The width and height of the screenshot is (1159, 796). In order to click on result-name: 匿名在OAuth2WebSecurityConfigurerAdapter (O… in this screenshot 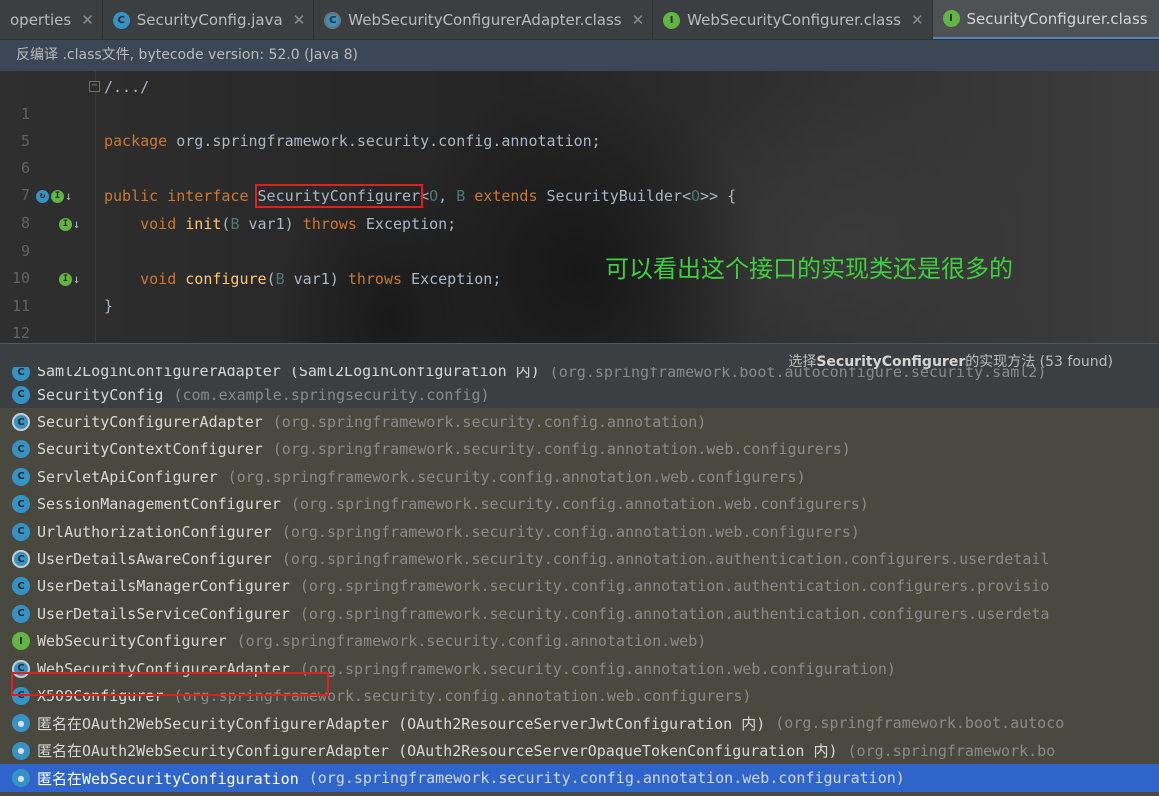, I will do `click(437, 751)`.